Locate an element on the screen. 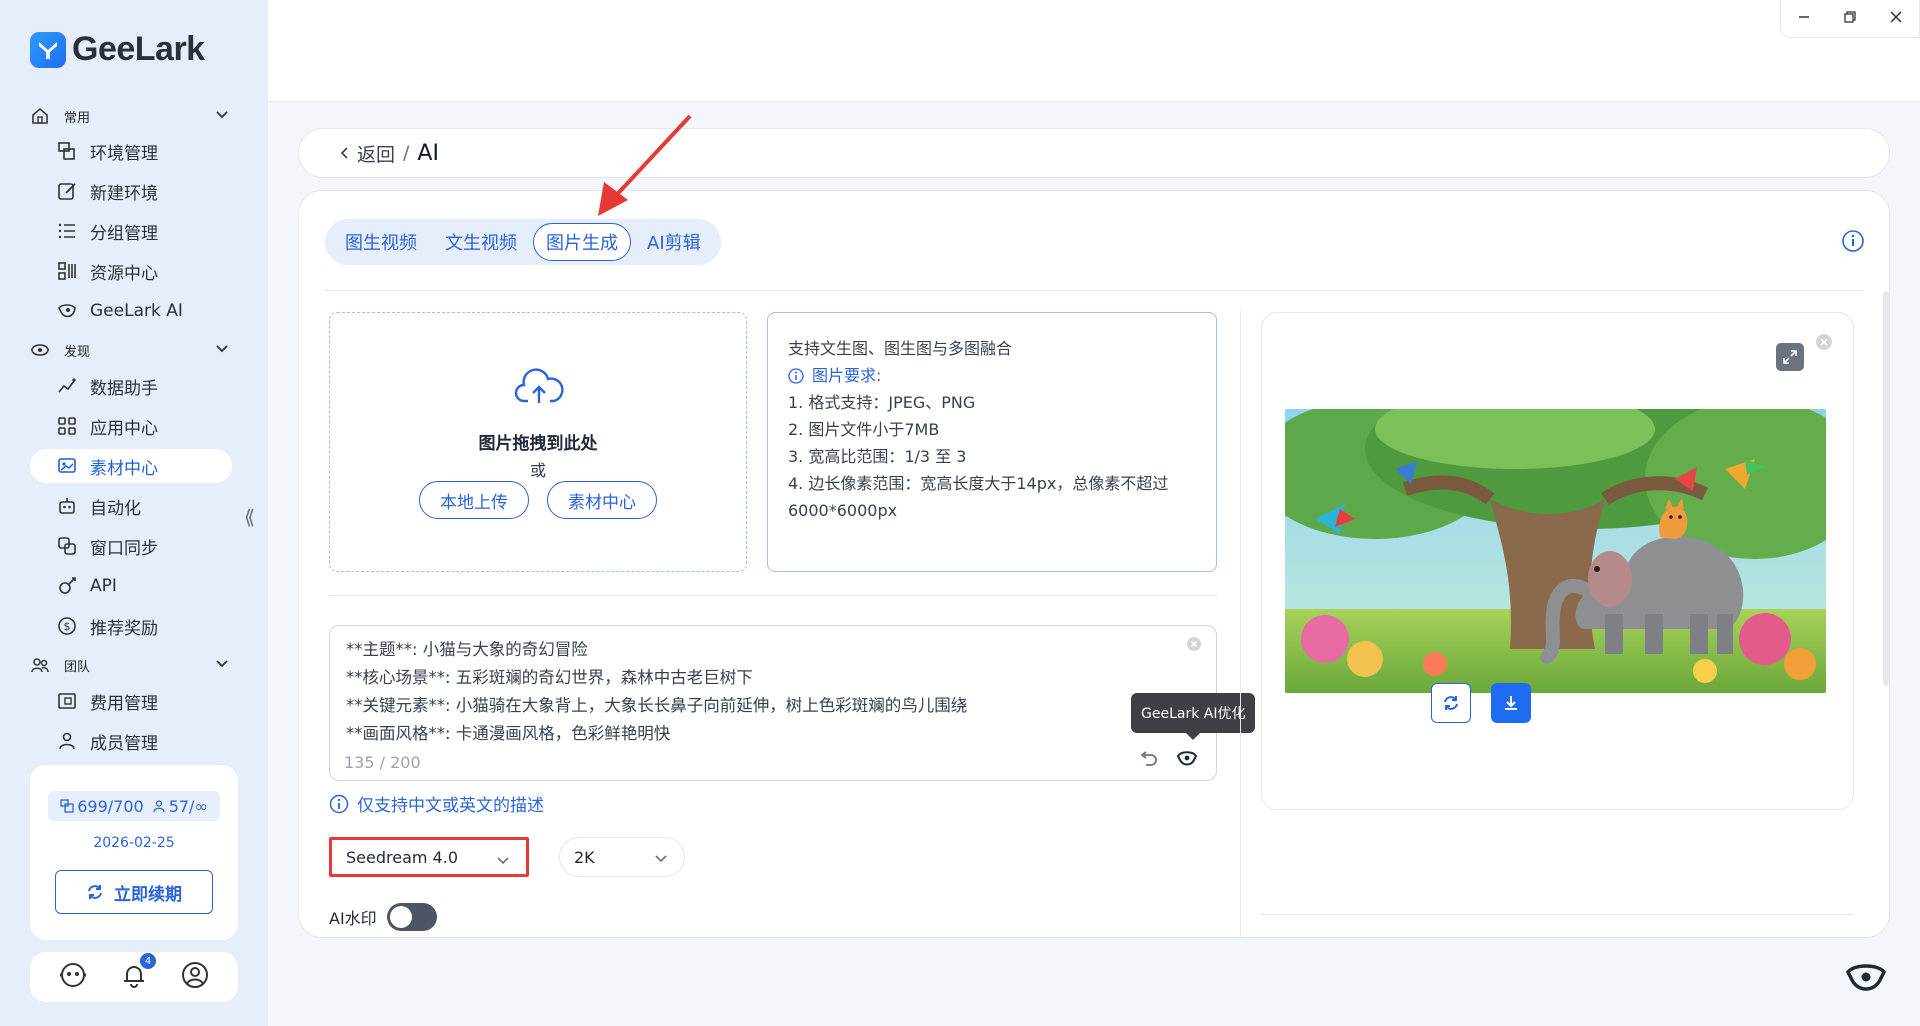  sidebar-item-groups: 分组管理 is located at coordinates (131, 231).